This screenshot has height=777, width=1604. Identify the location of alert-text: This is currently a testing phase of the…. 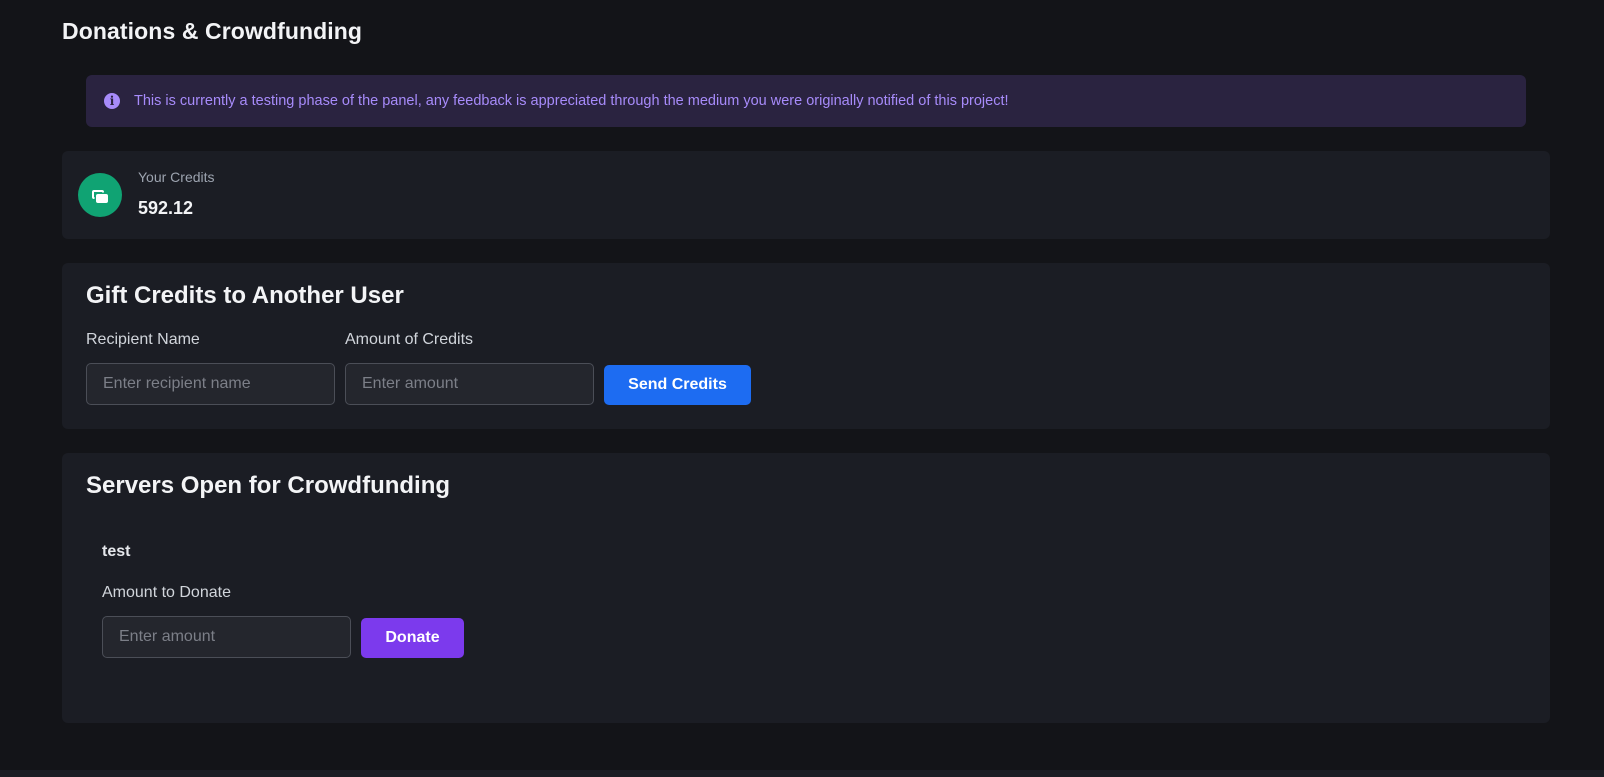
(571, 101).